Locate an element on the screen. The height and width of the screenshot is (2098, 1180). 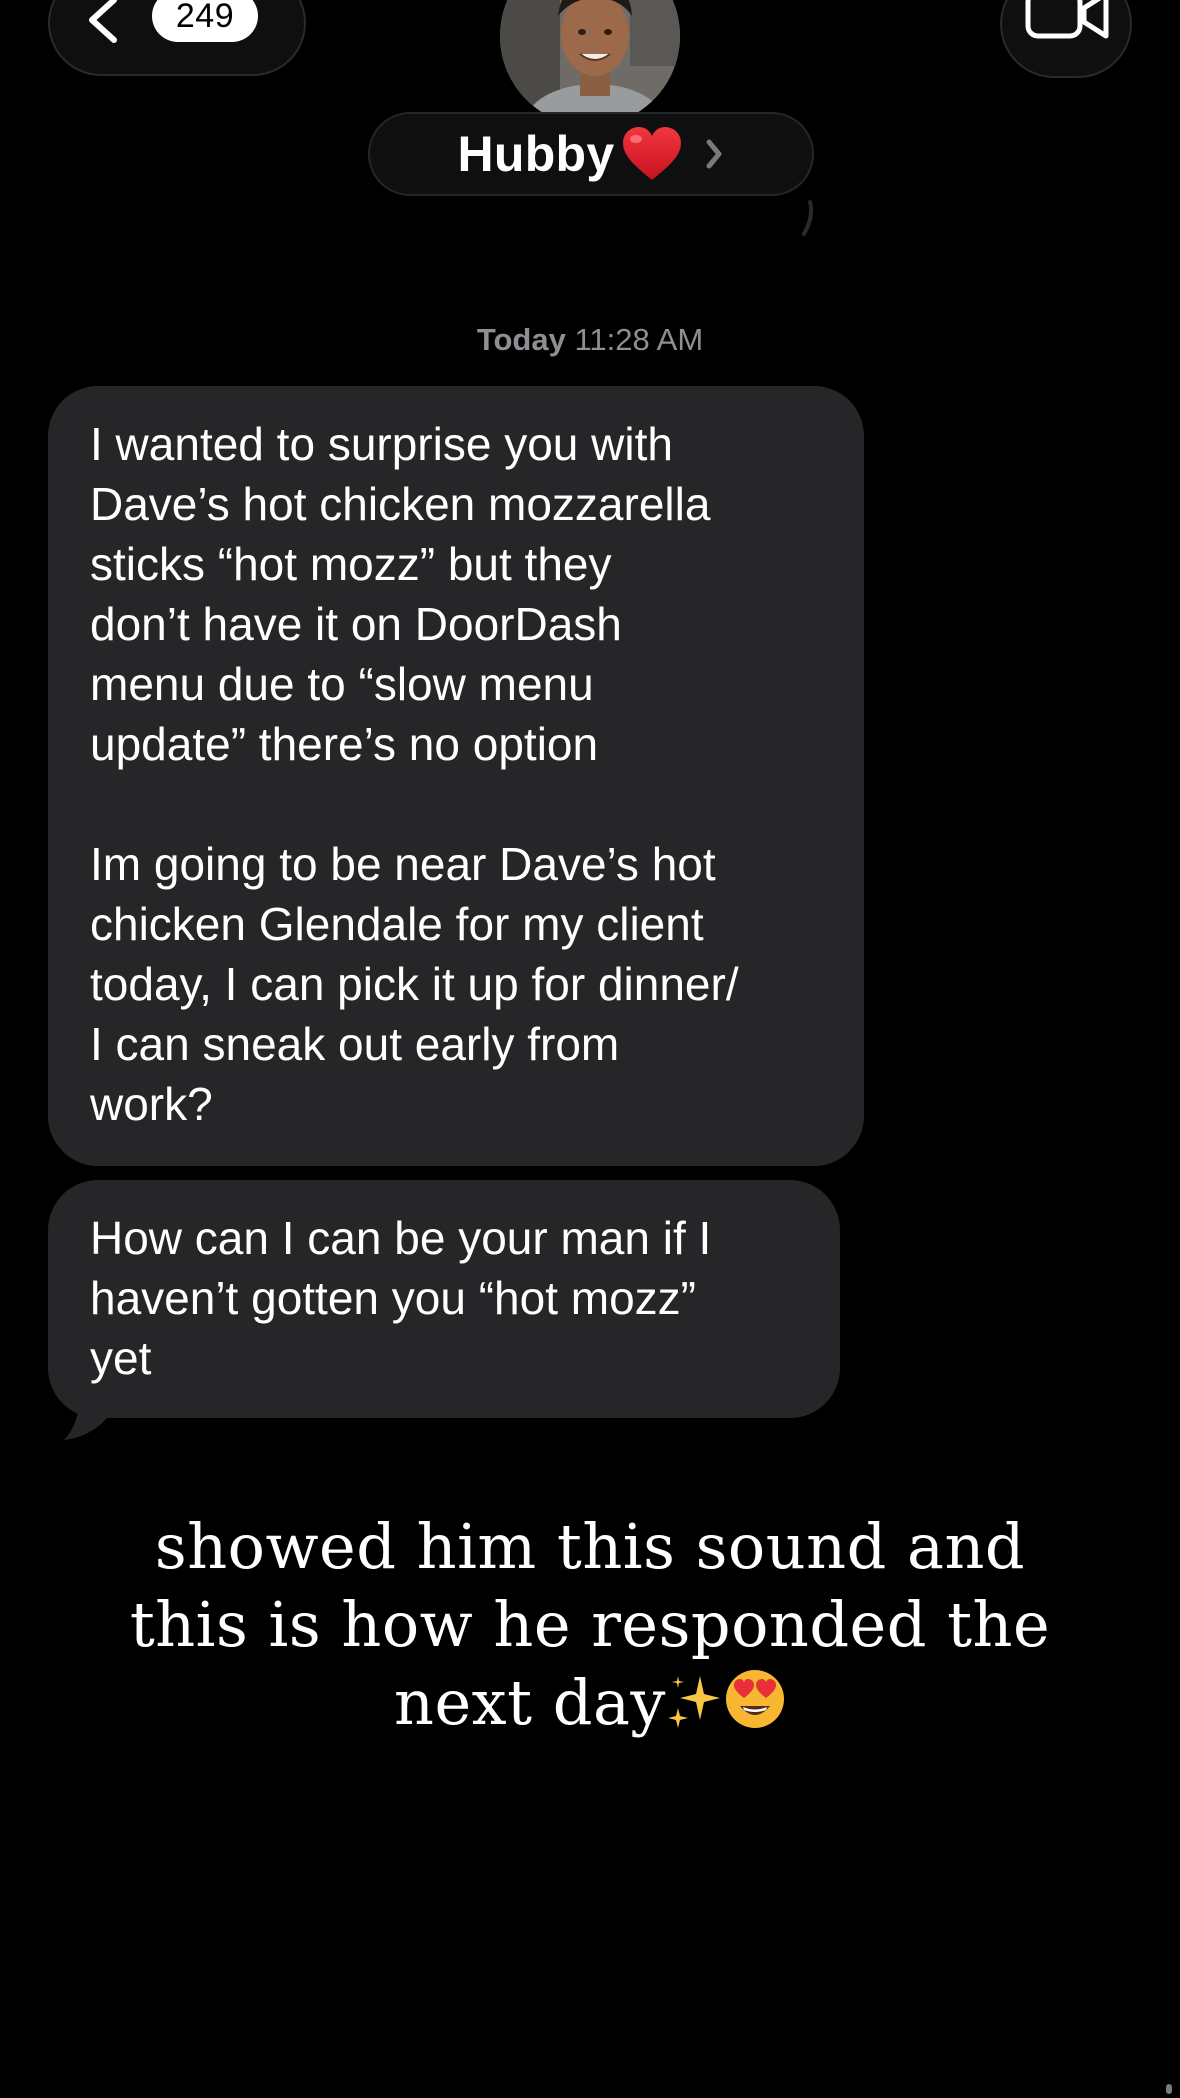
contact-header: Hubby is located at coordinates (591, 154).